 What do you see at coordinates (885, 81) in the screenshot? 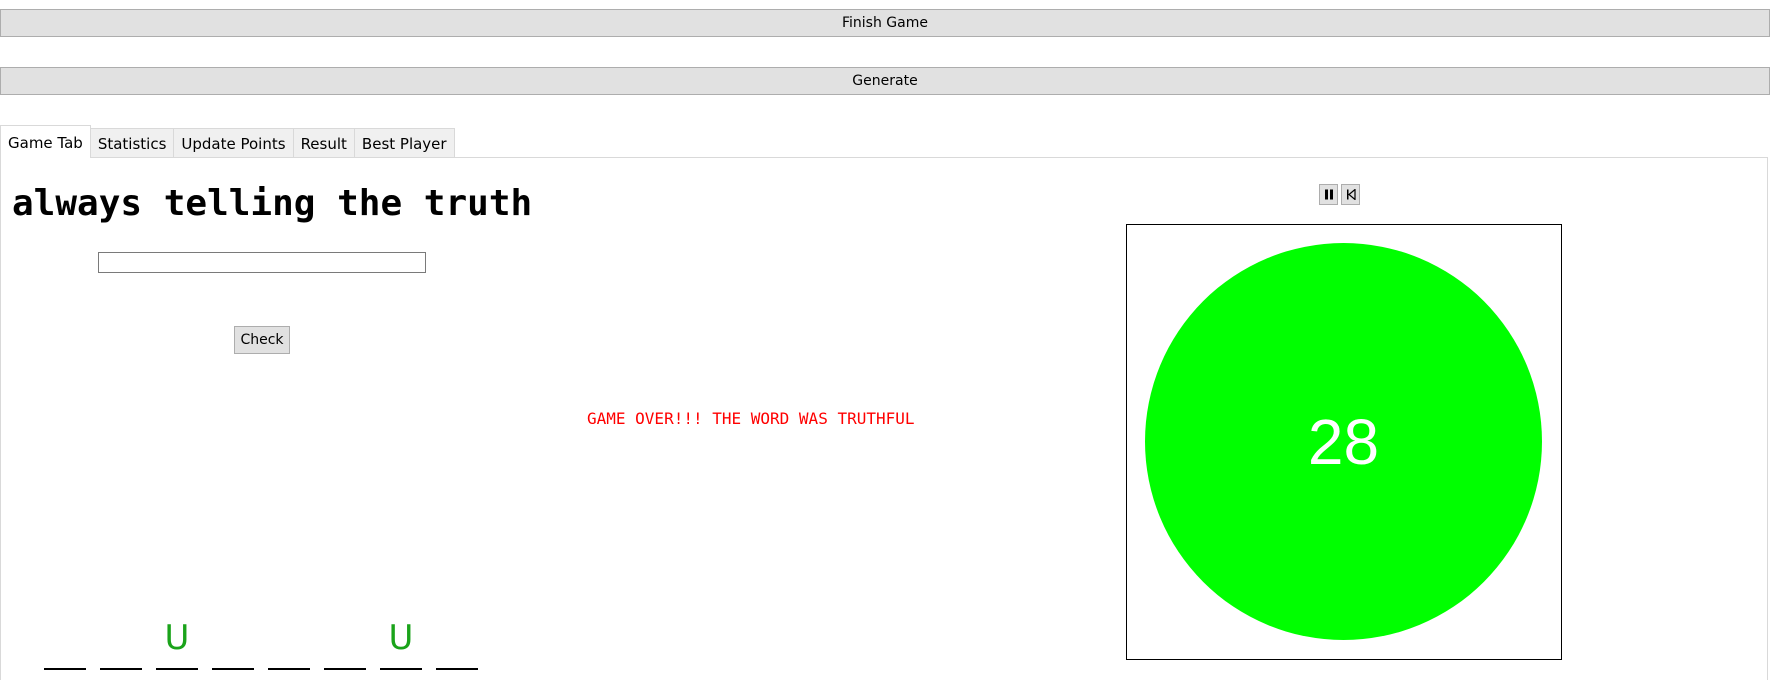
I see `generate-button: Generate` at bounding box center [885, 81].